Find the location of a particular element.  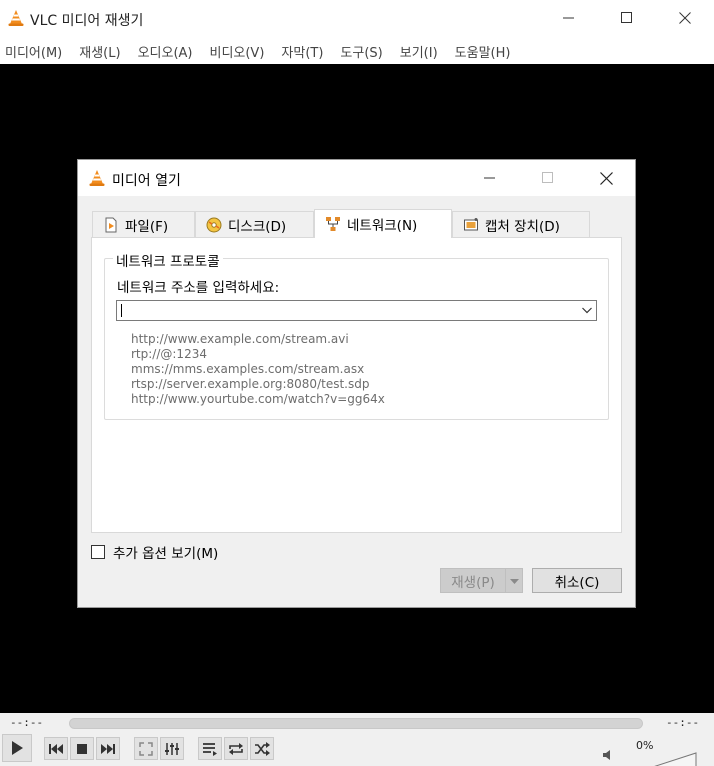

tab-disc: 디스크(D) is located at coordinates (254, 224).